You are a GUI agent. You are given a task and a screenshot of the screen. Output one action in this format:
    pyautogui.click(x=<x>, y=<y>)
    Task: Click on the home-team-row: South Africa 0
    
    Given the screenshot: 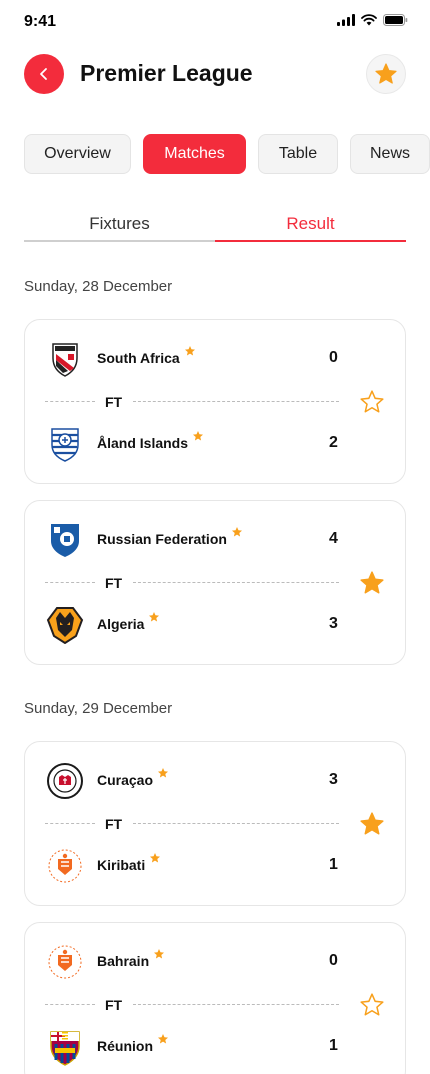 What is the action you would take?
    pyautogui.click(x=195, y=359)
    